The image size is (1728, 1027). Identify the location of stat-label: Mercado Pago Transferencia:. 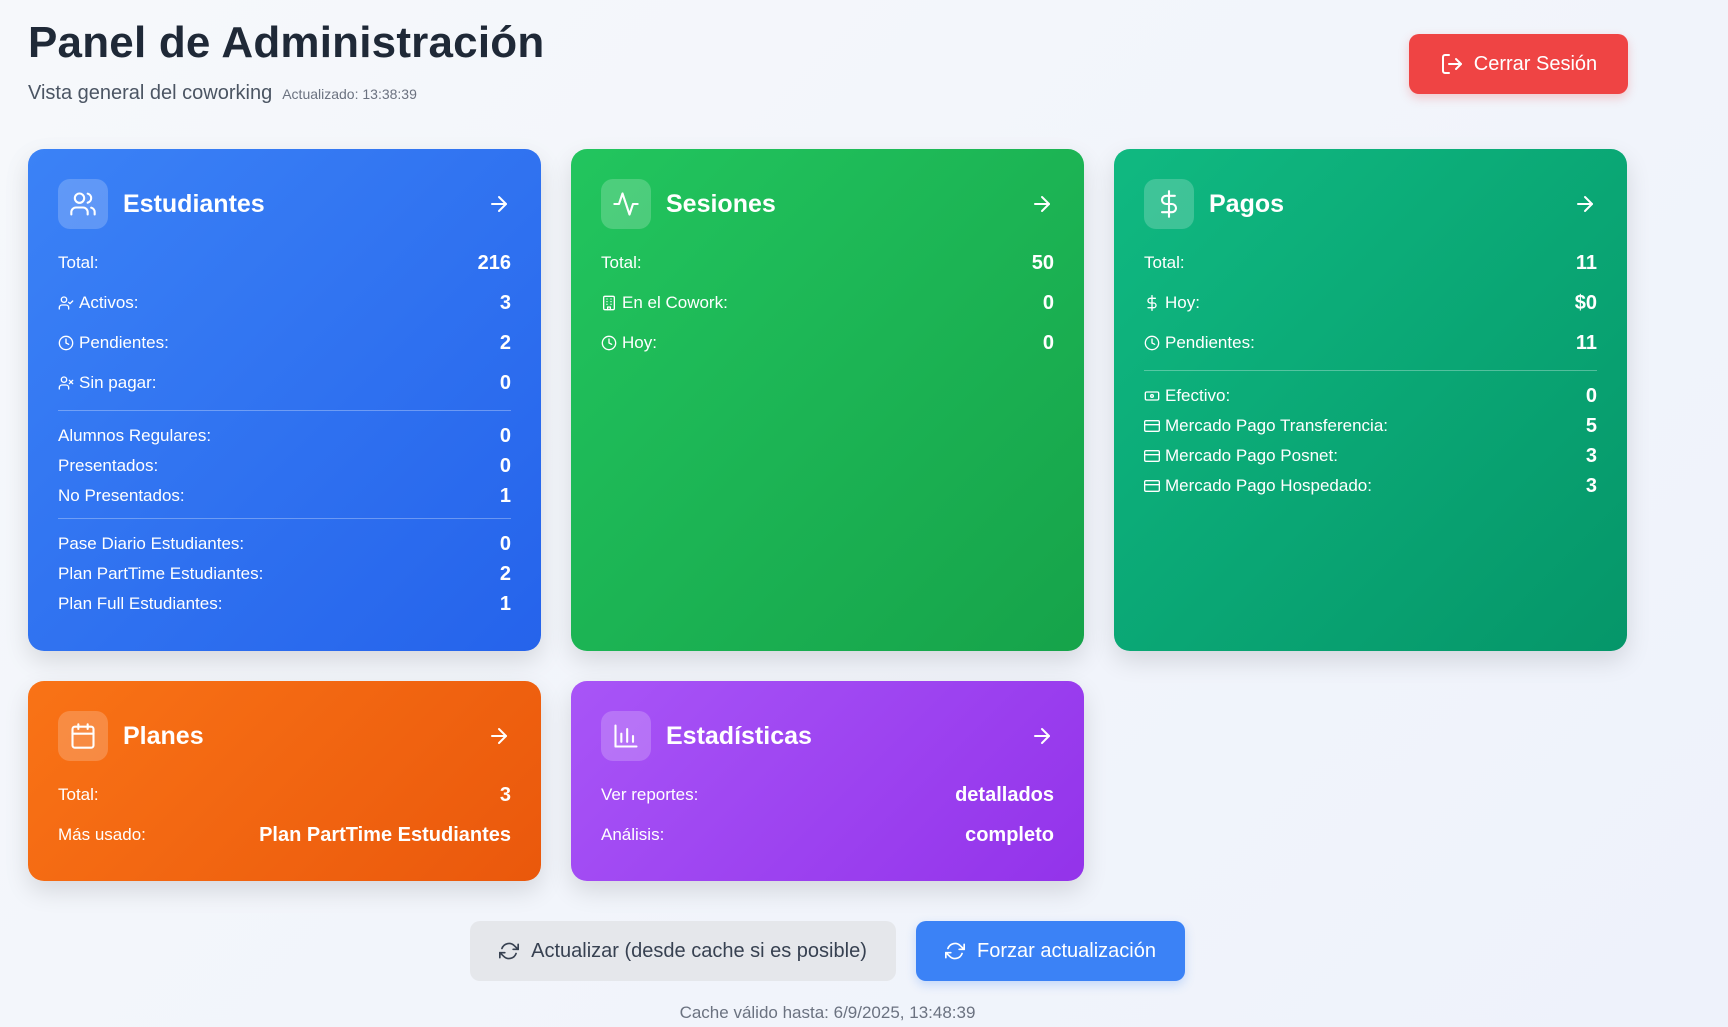
(1277, 425).